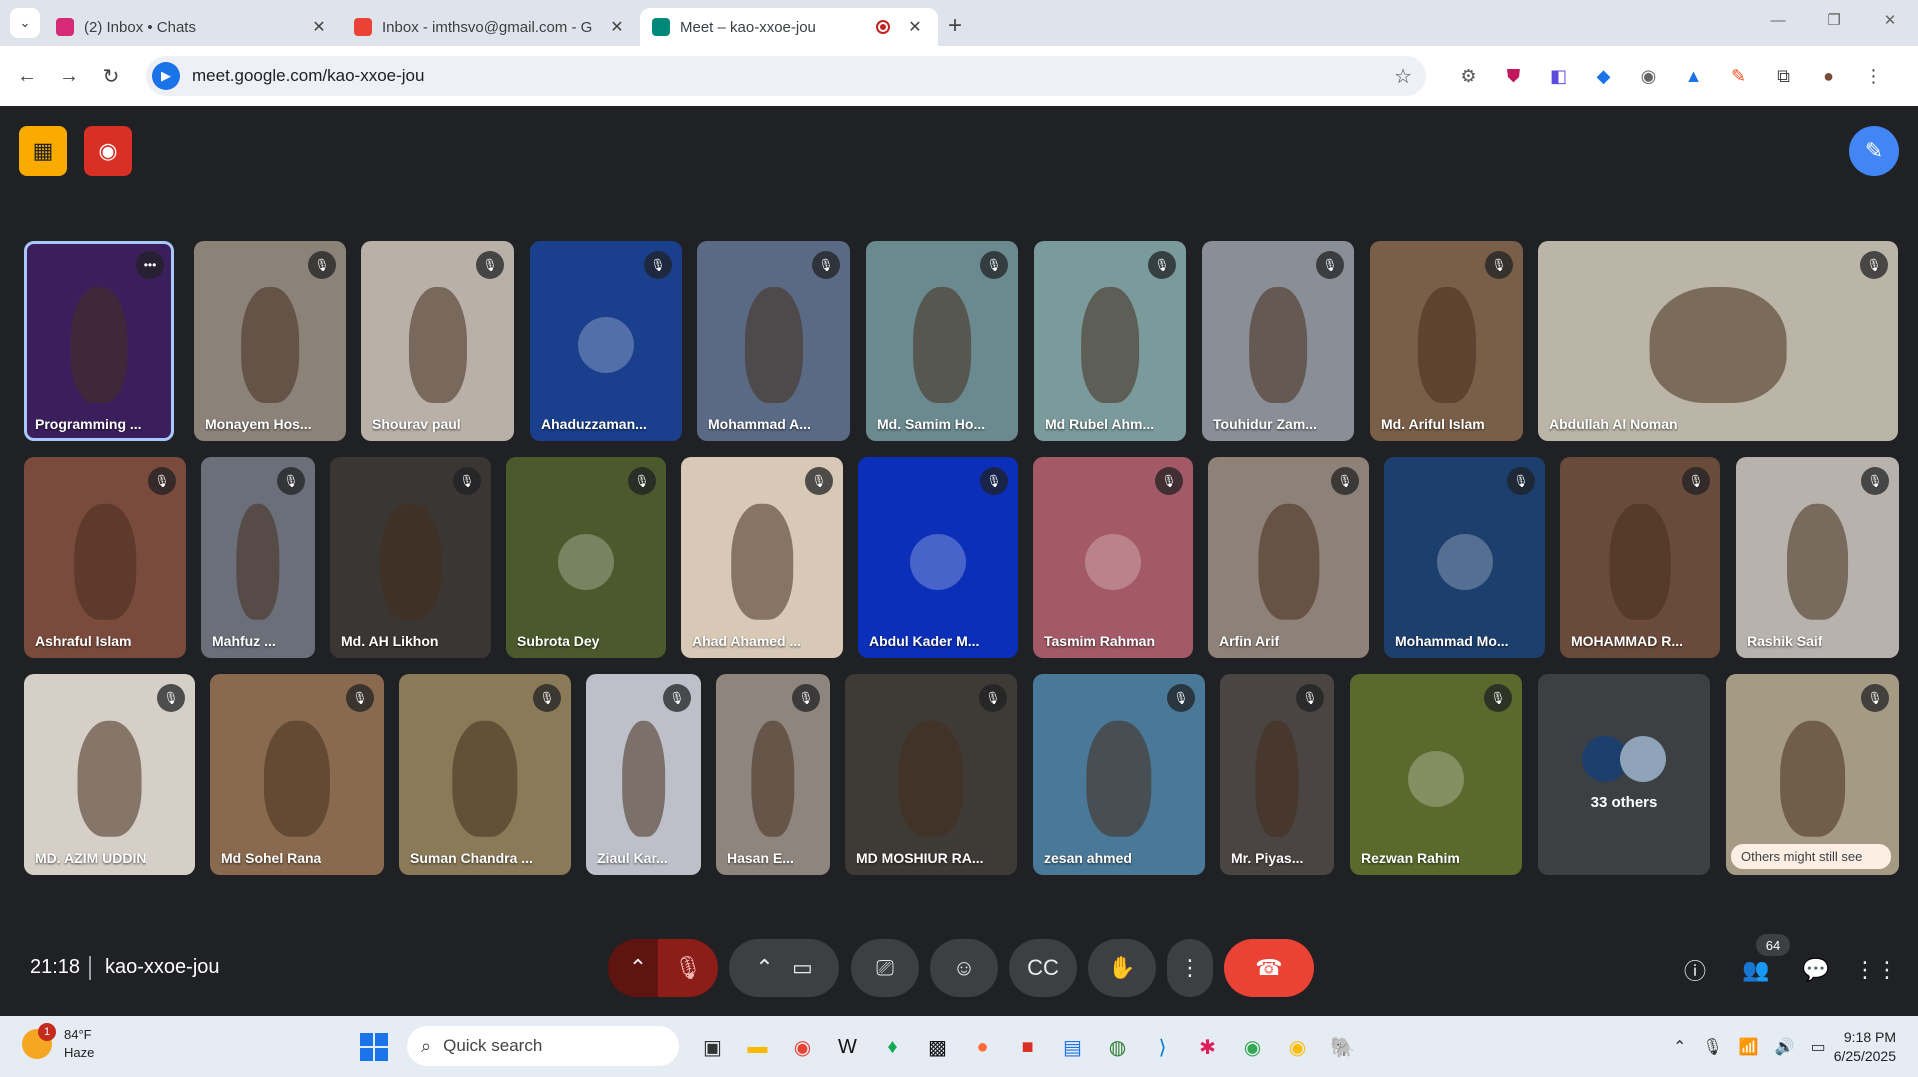 The width and height of the screenshot is (1918, 1077). Describe the element at coordinates (1468, 76) in the screenshot. I see `extension-icon: ⚙` at that location.